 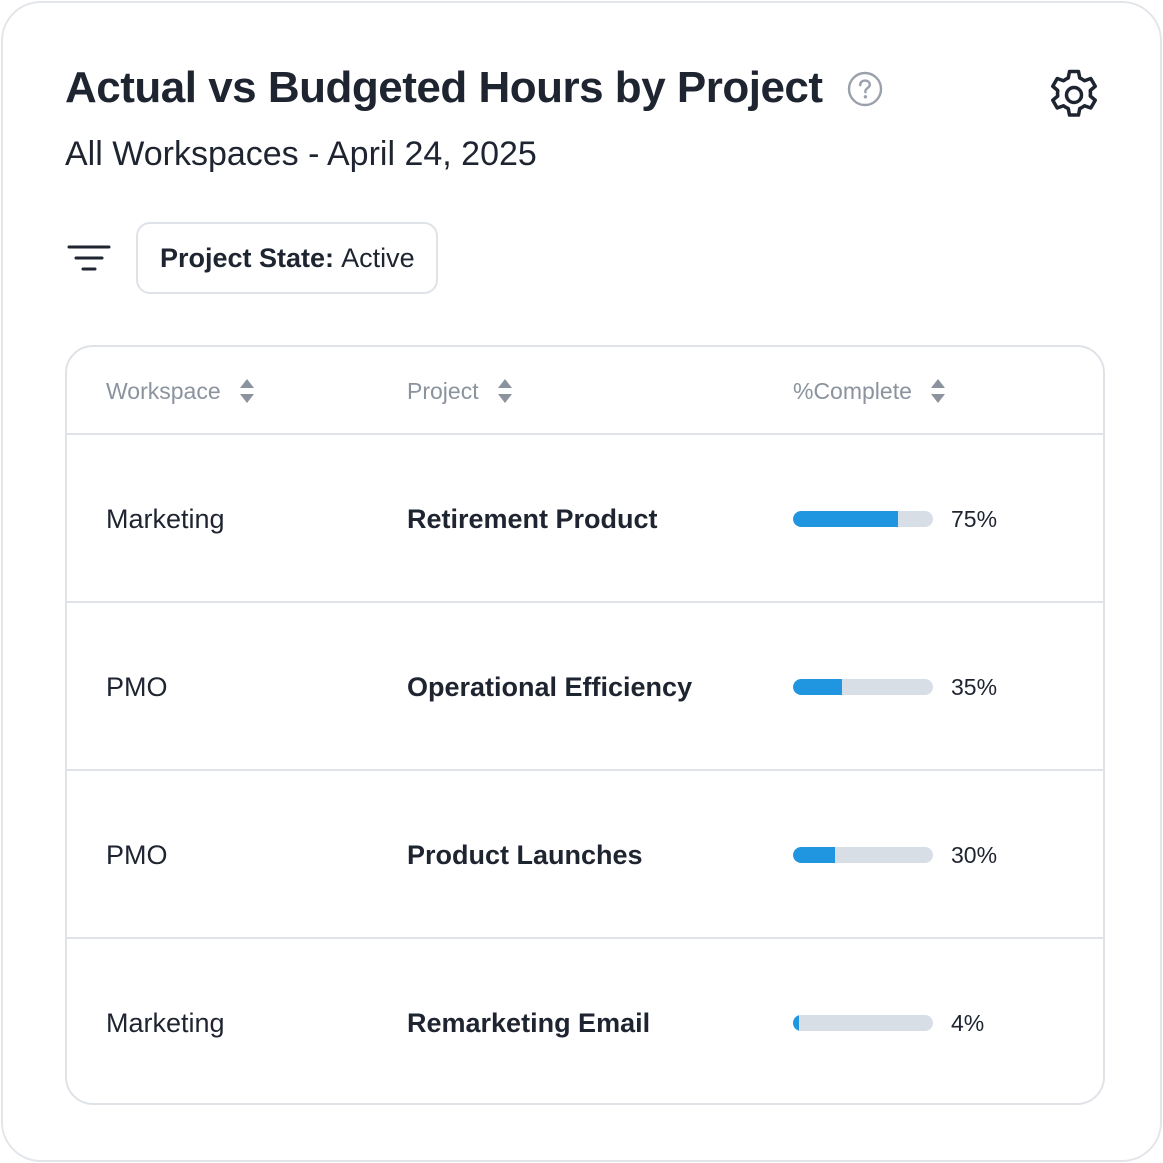 I want to click on filter-chip-value: Active, so click(x=378, y=257).